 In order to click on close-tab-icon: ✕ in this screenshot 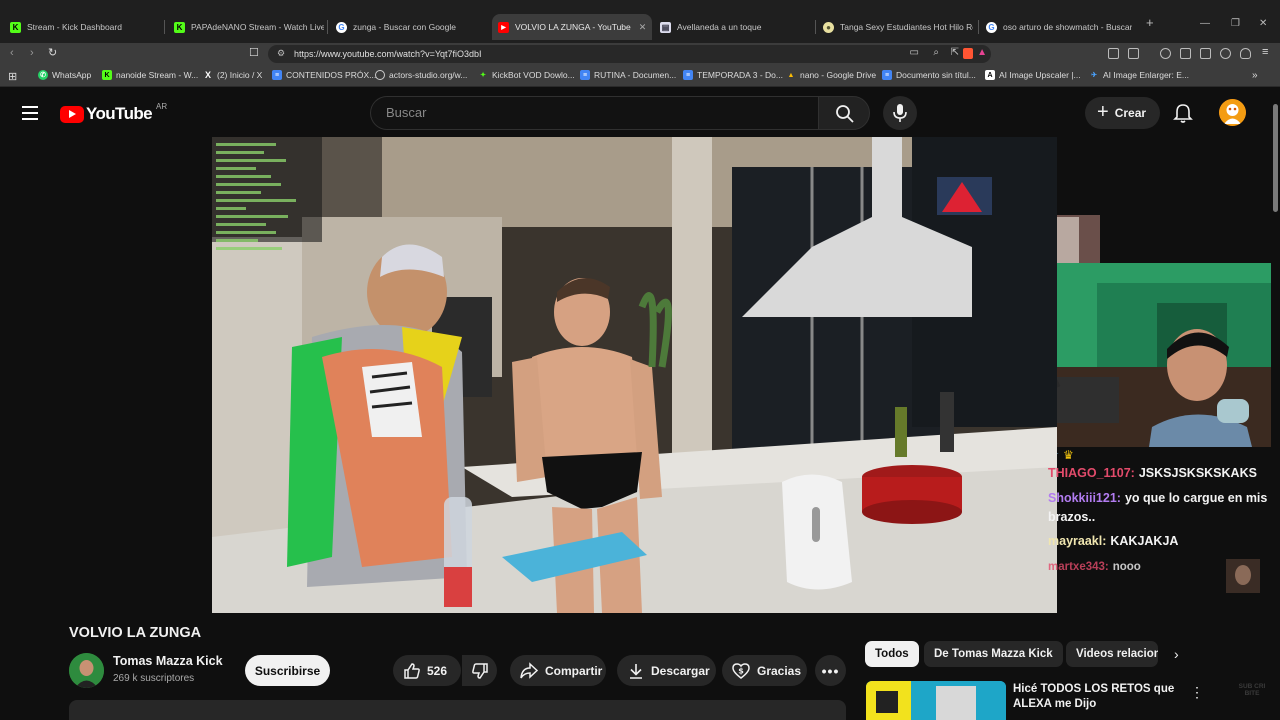, I will do `click(643, 27)`.